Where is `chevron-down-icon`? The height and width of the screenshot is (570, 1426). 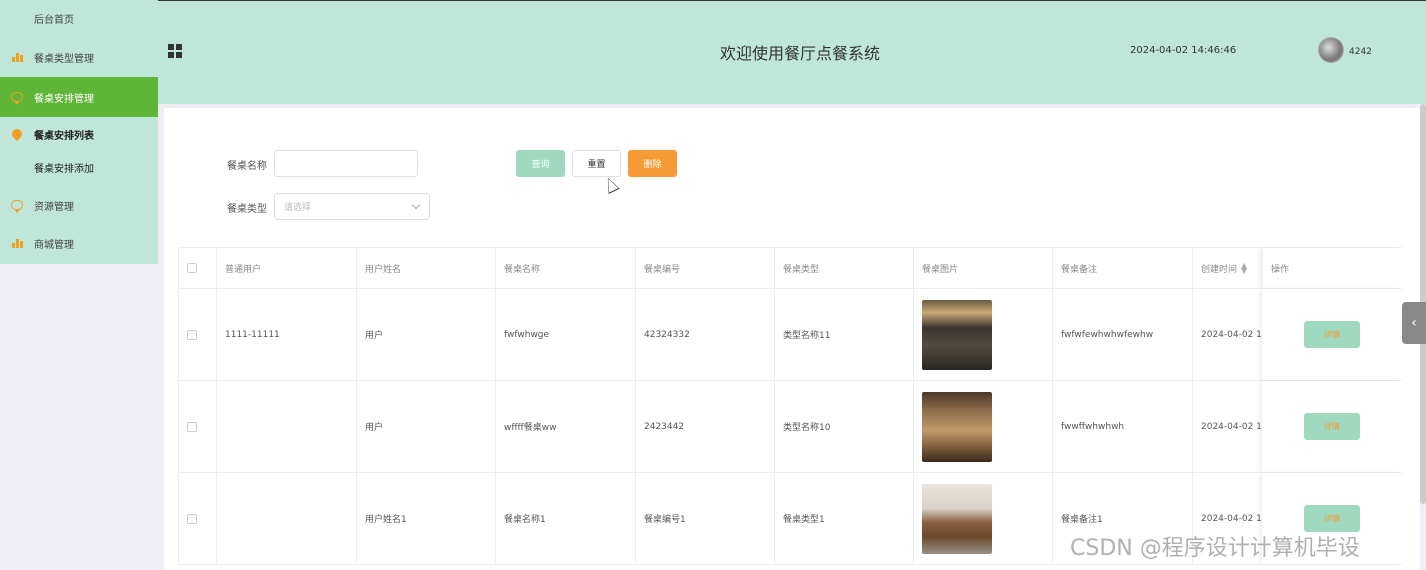
chevron-down-icon is located at coordinates (416, 205).